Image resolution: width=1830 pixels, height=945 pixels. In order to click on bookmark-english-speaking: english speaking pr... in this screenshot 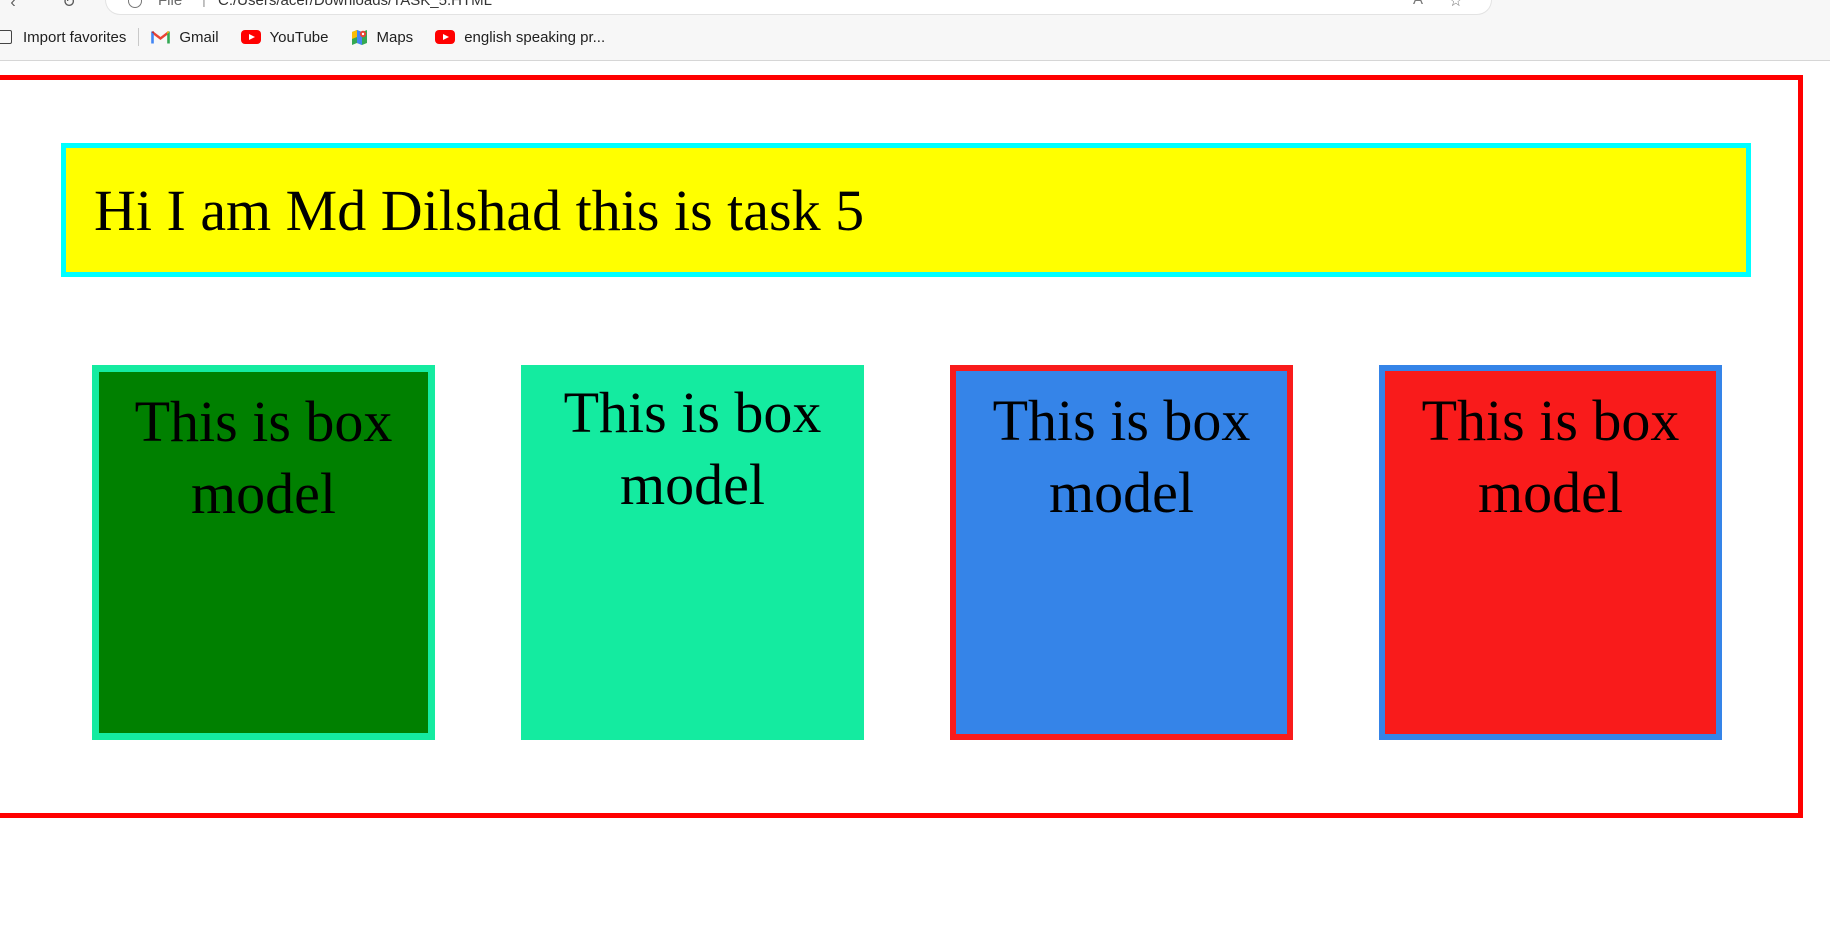, I will do `click(520, 37)`.